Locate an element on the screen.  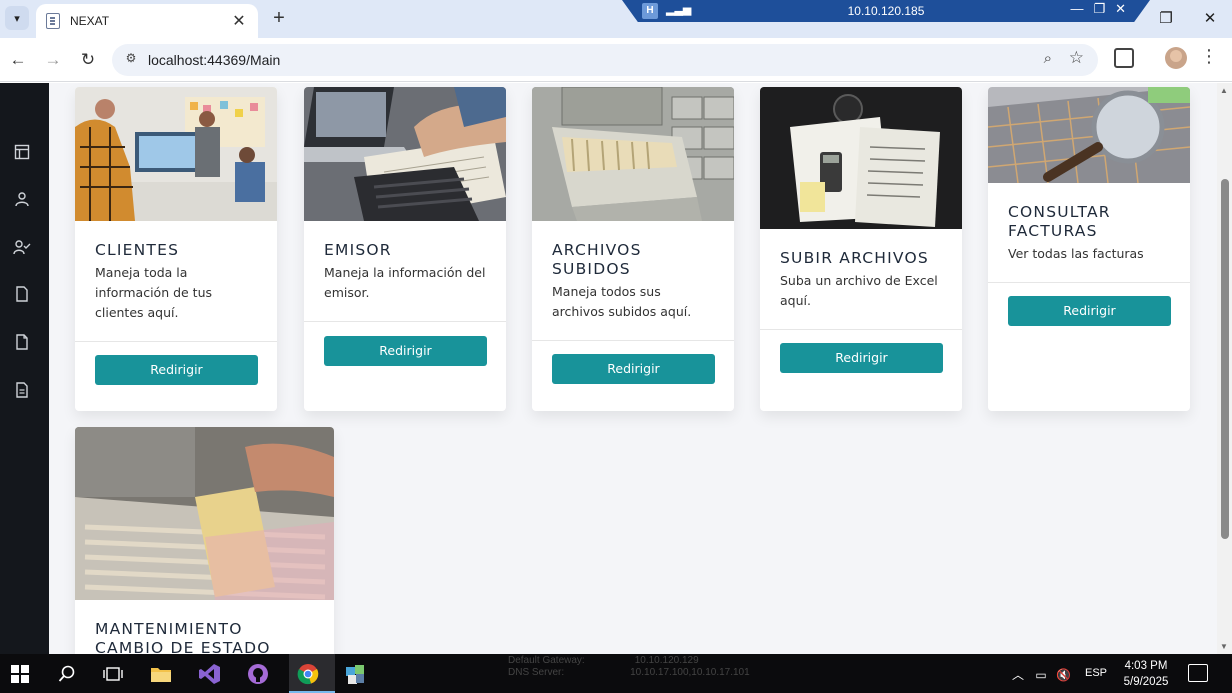
forward-button: → is located at coordinates (53, 60).